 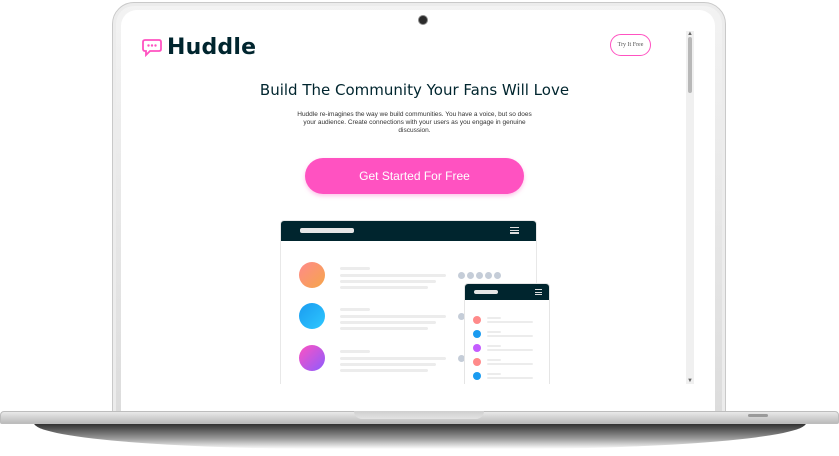 What do you see at coordinates (423, 20) in the screenshot?
I see `camera-icon` at bounding box center [423, 20].